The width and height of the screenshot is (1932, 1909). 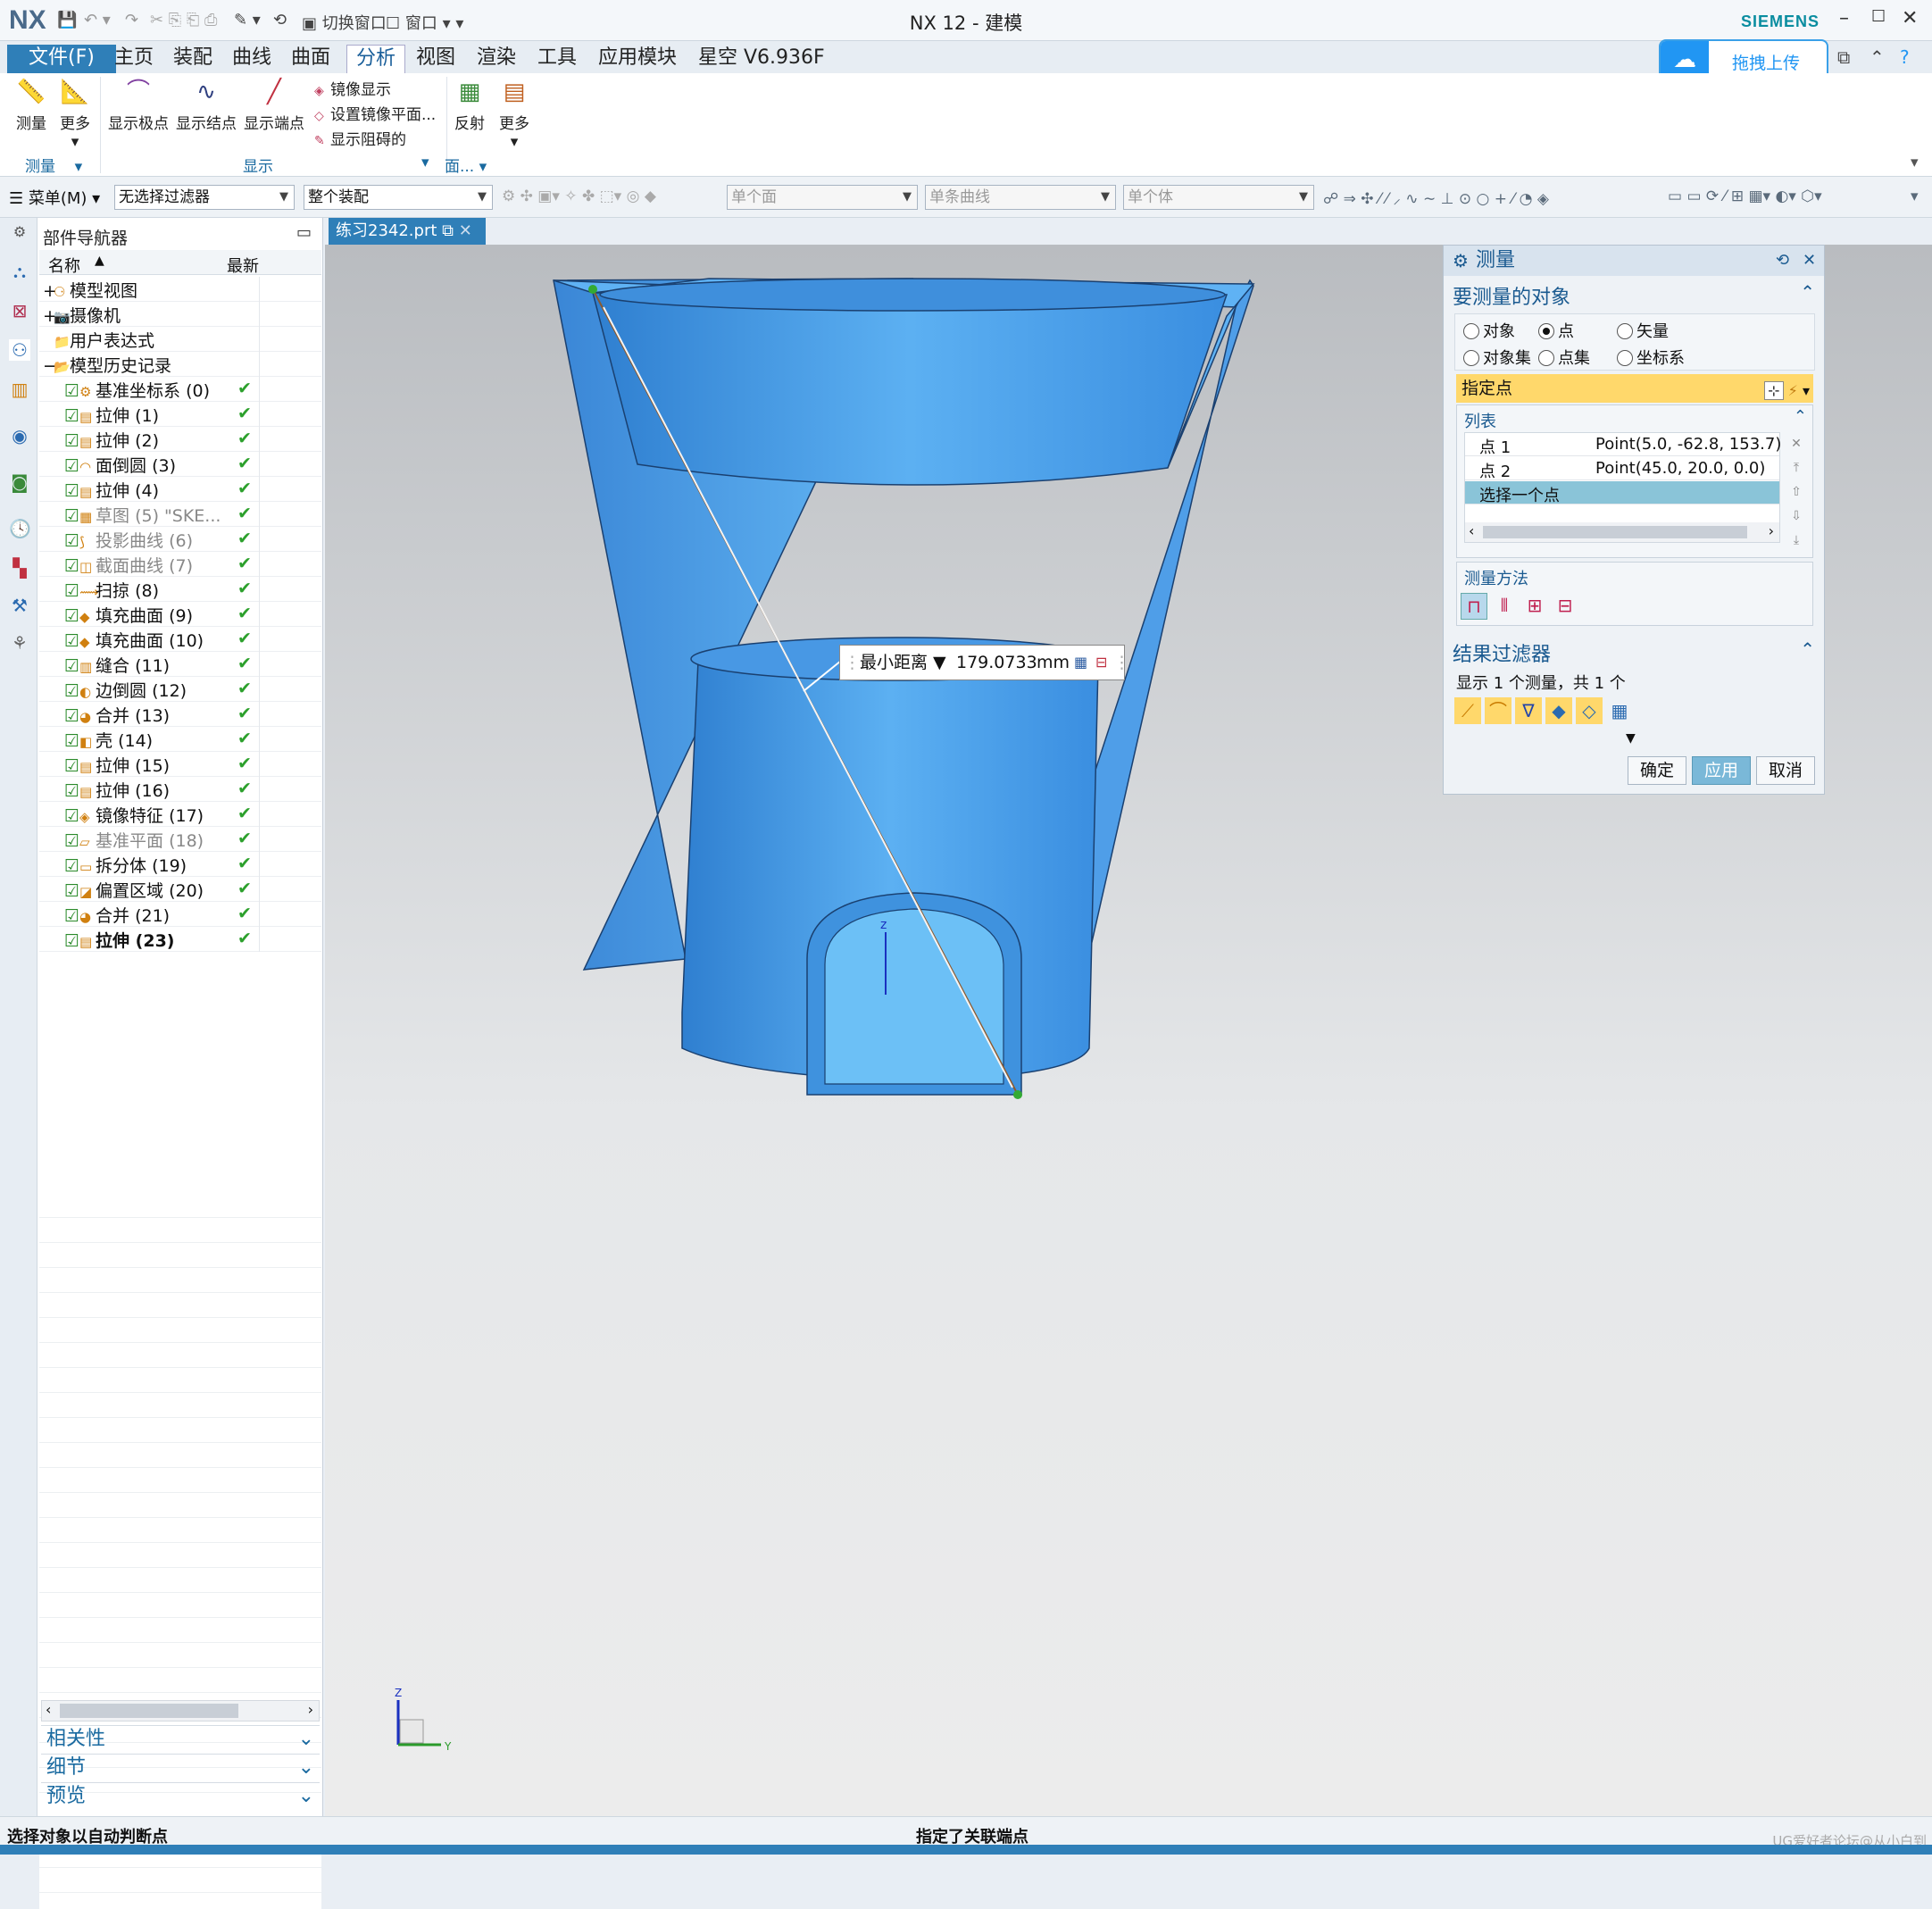 I want to click on move-up-icon: ⇧, so click(x=1796, y=492).